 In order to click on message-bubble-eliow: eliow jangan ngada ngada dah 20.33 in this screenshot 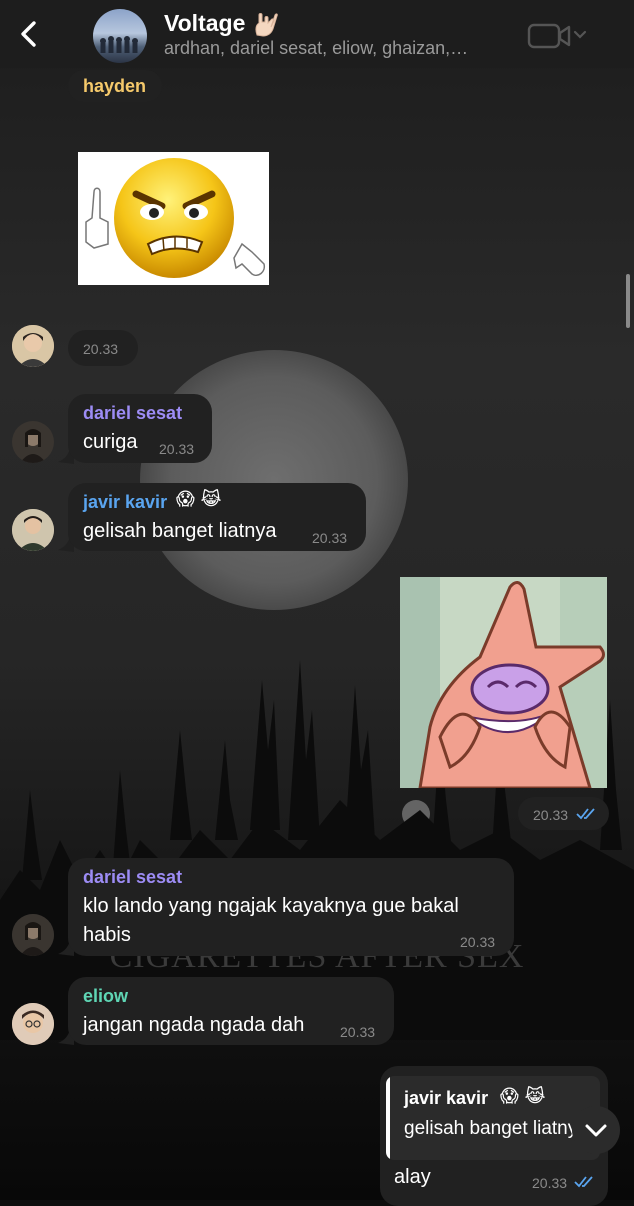, I will do `click(231, 1011)`.